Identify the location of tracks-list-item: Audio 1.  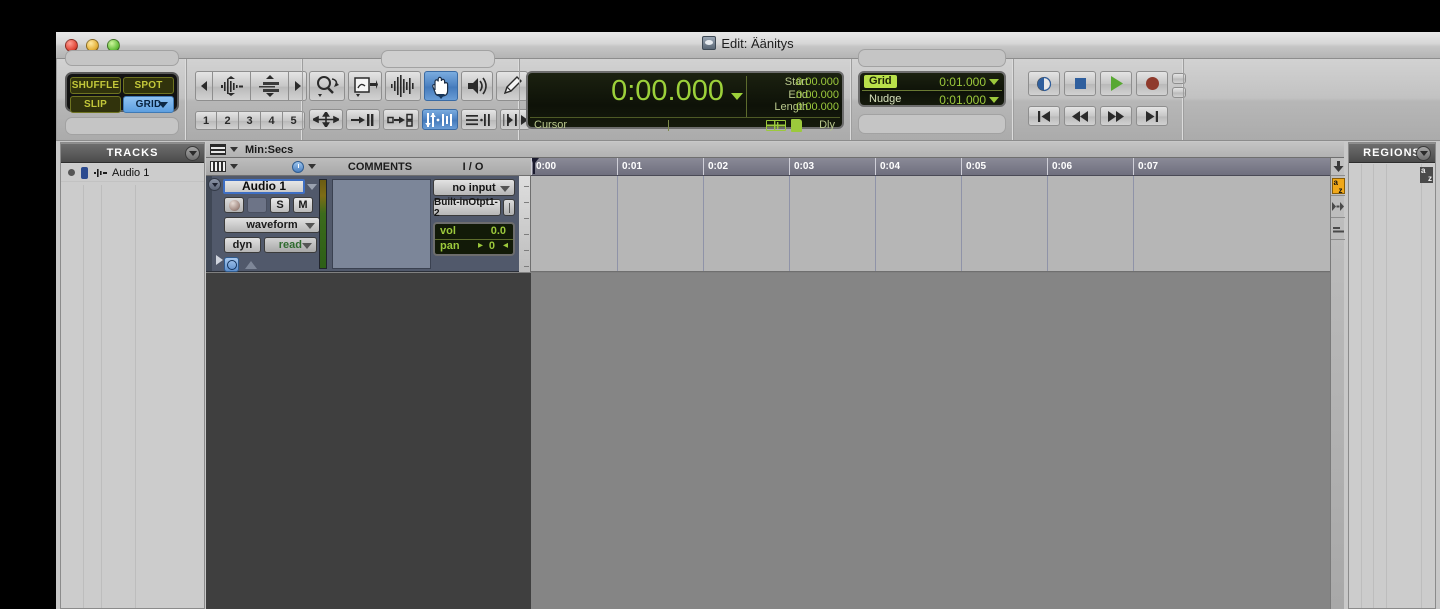
(132, 173).